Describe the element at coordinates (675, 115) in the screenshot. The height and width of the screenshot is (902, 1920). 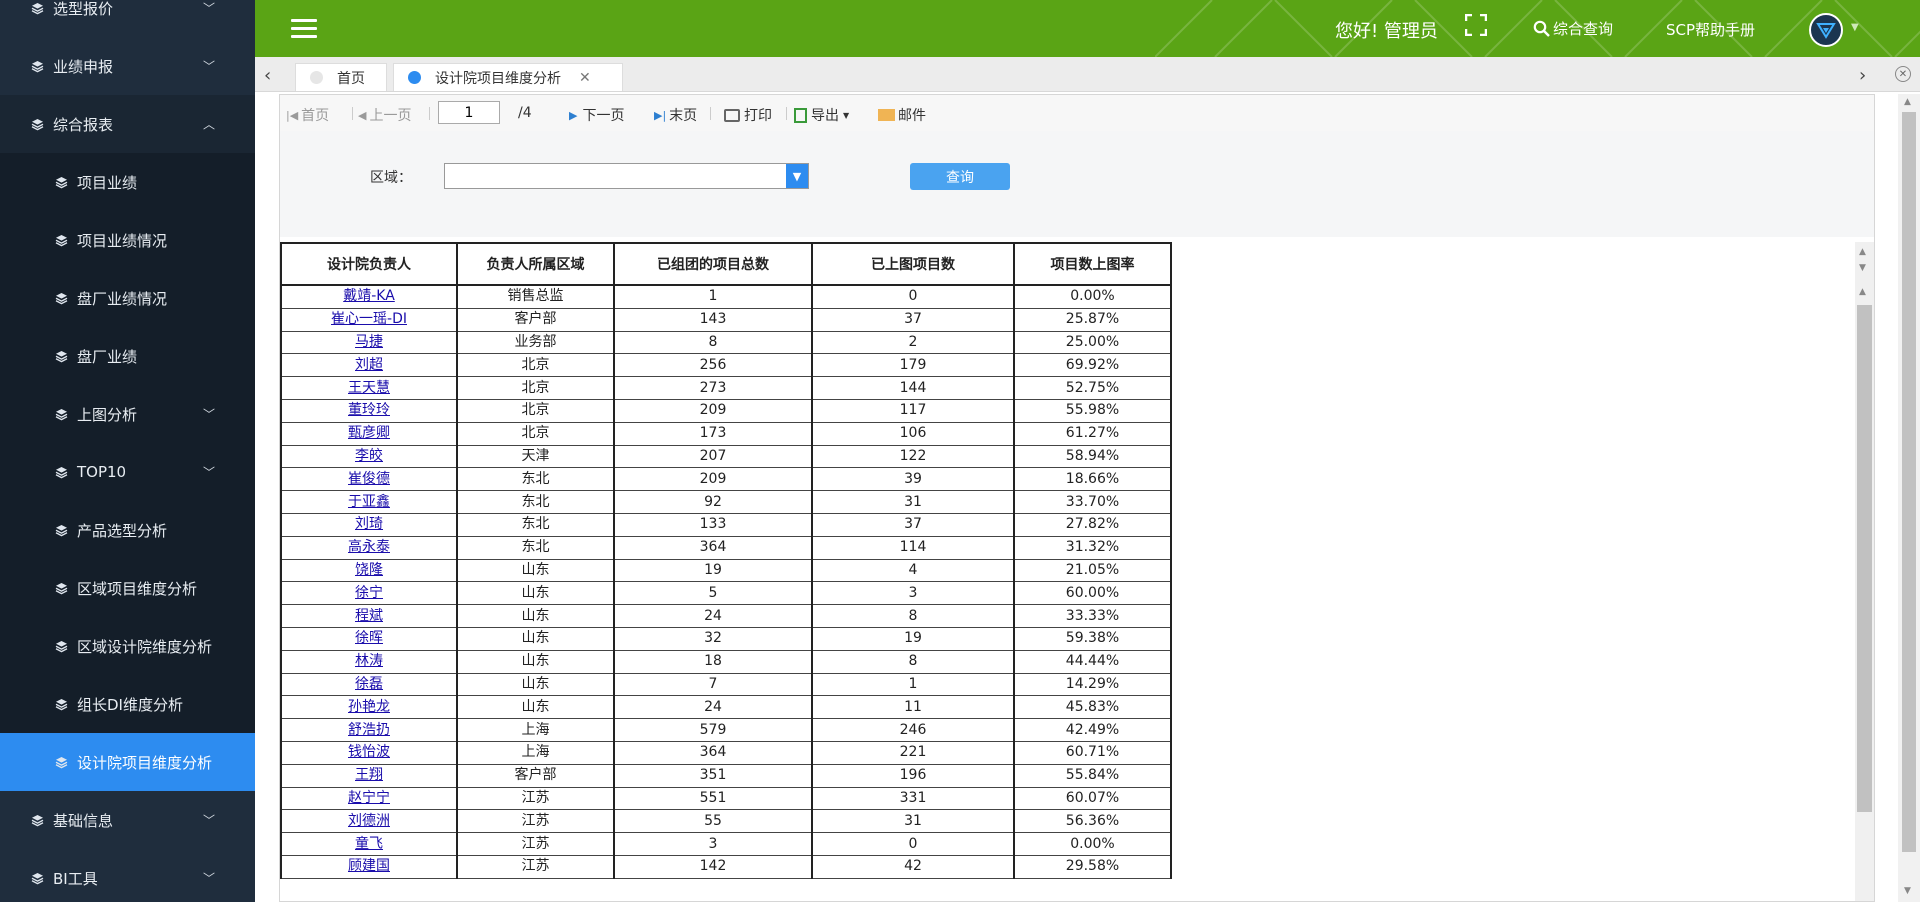
I see `last-page-button: ▶| 末页` at that location.